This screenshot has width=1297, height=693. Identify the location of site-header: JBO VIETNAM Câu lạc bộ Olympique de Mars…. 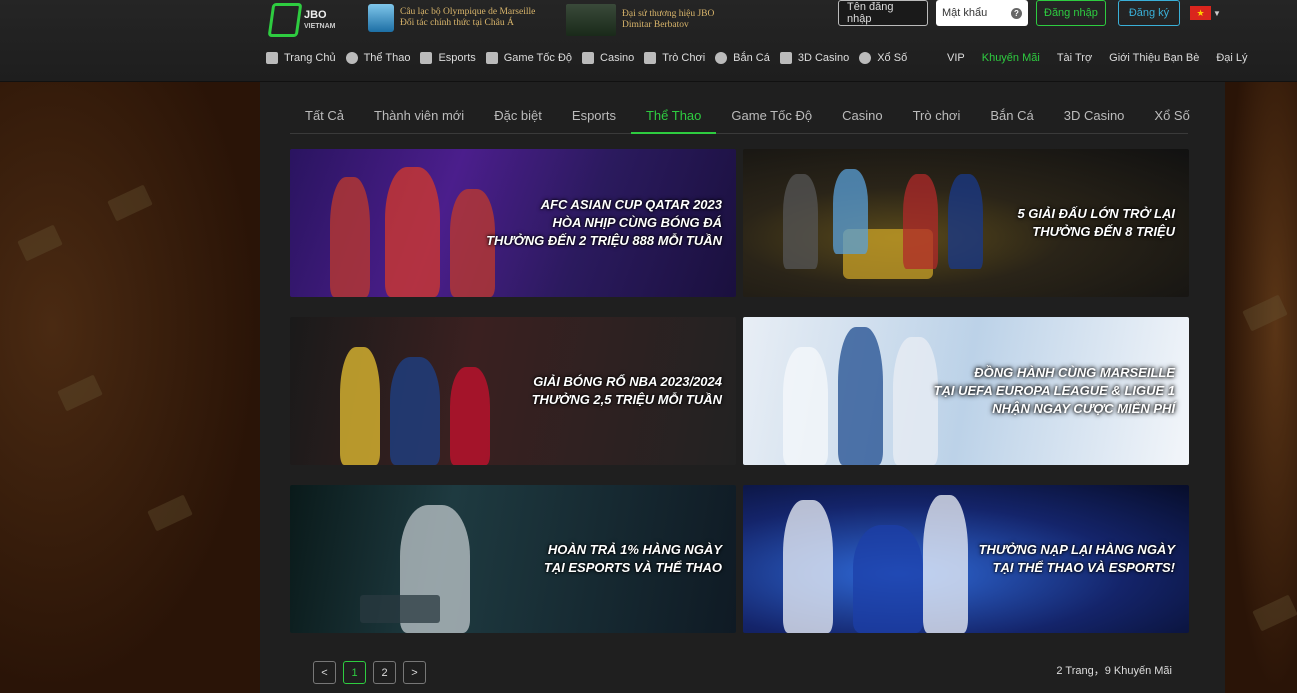
(648, 41).